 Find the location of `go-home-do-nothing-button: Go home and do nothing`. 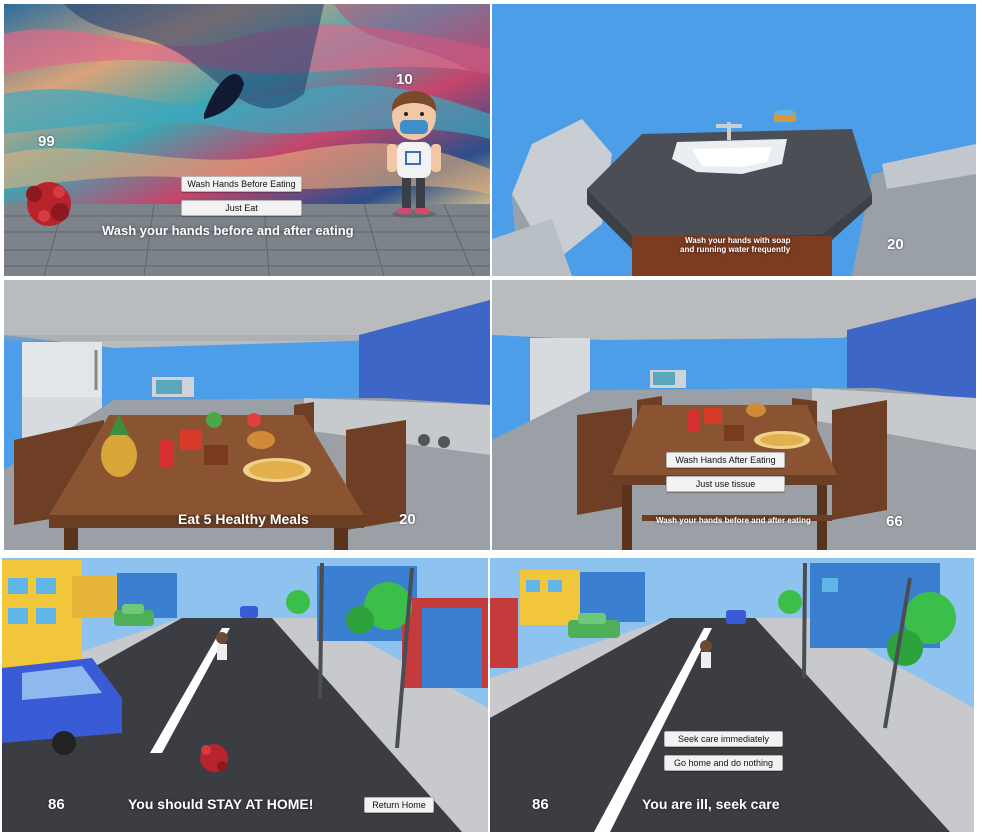

go-home-do-nothing-button: Go home and do nothing is located at coordinates (723, 763).